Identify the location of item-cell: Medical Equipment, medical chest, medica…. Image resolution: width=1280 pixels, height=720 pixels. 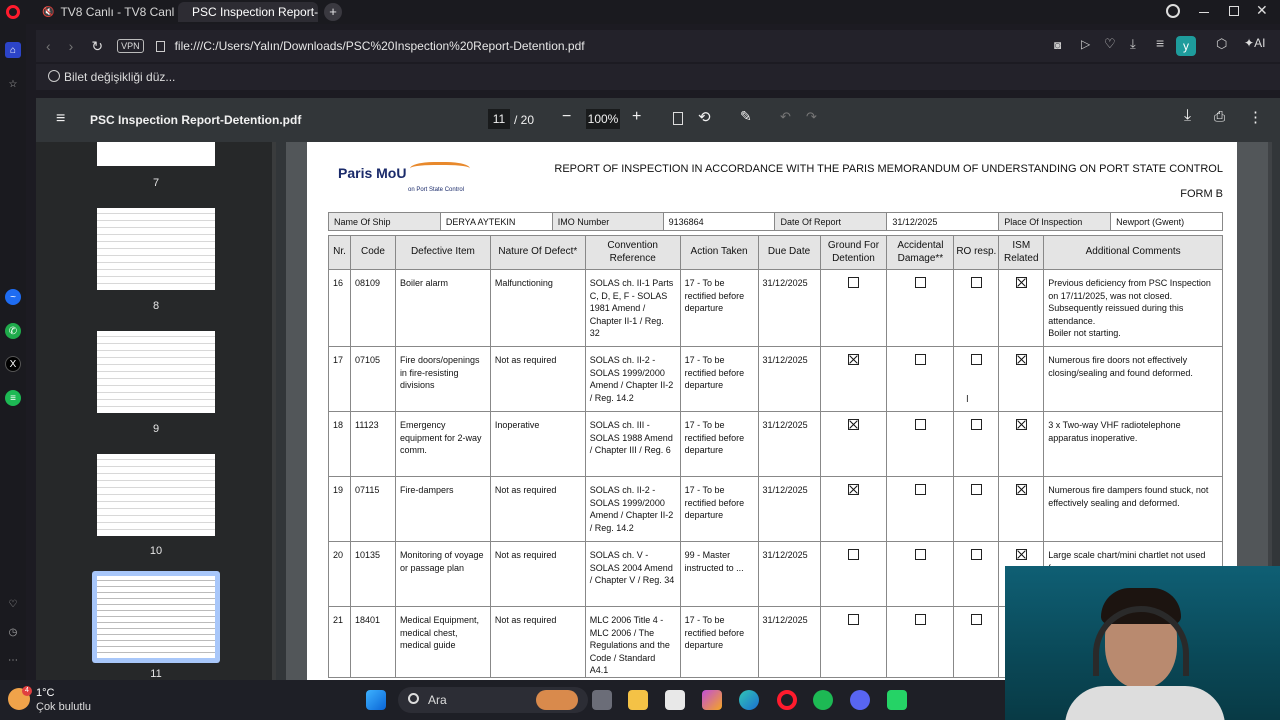
(442, 642).